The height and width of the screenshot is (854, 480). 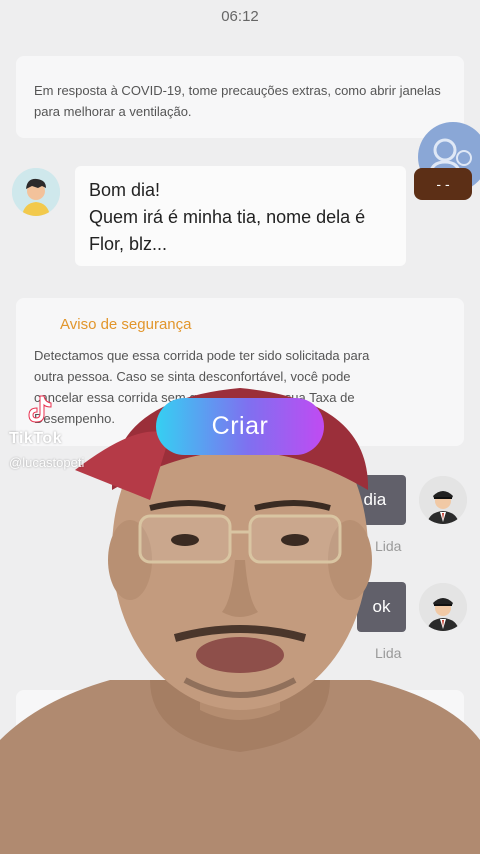 I want to click on floating-badge-label: - -, so click(x=443, y=184).